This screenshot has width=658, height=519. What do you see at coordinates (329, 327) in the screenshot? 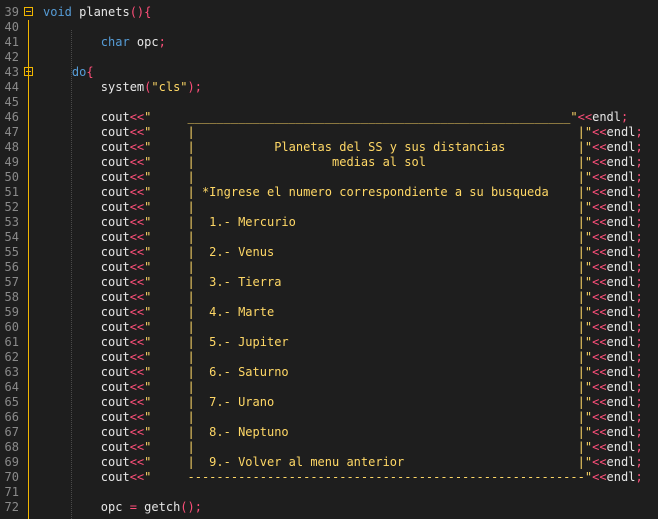
I see `code-line: 60 cout<<" | |"<<endl;` at bounding box center [329, 327].